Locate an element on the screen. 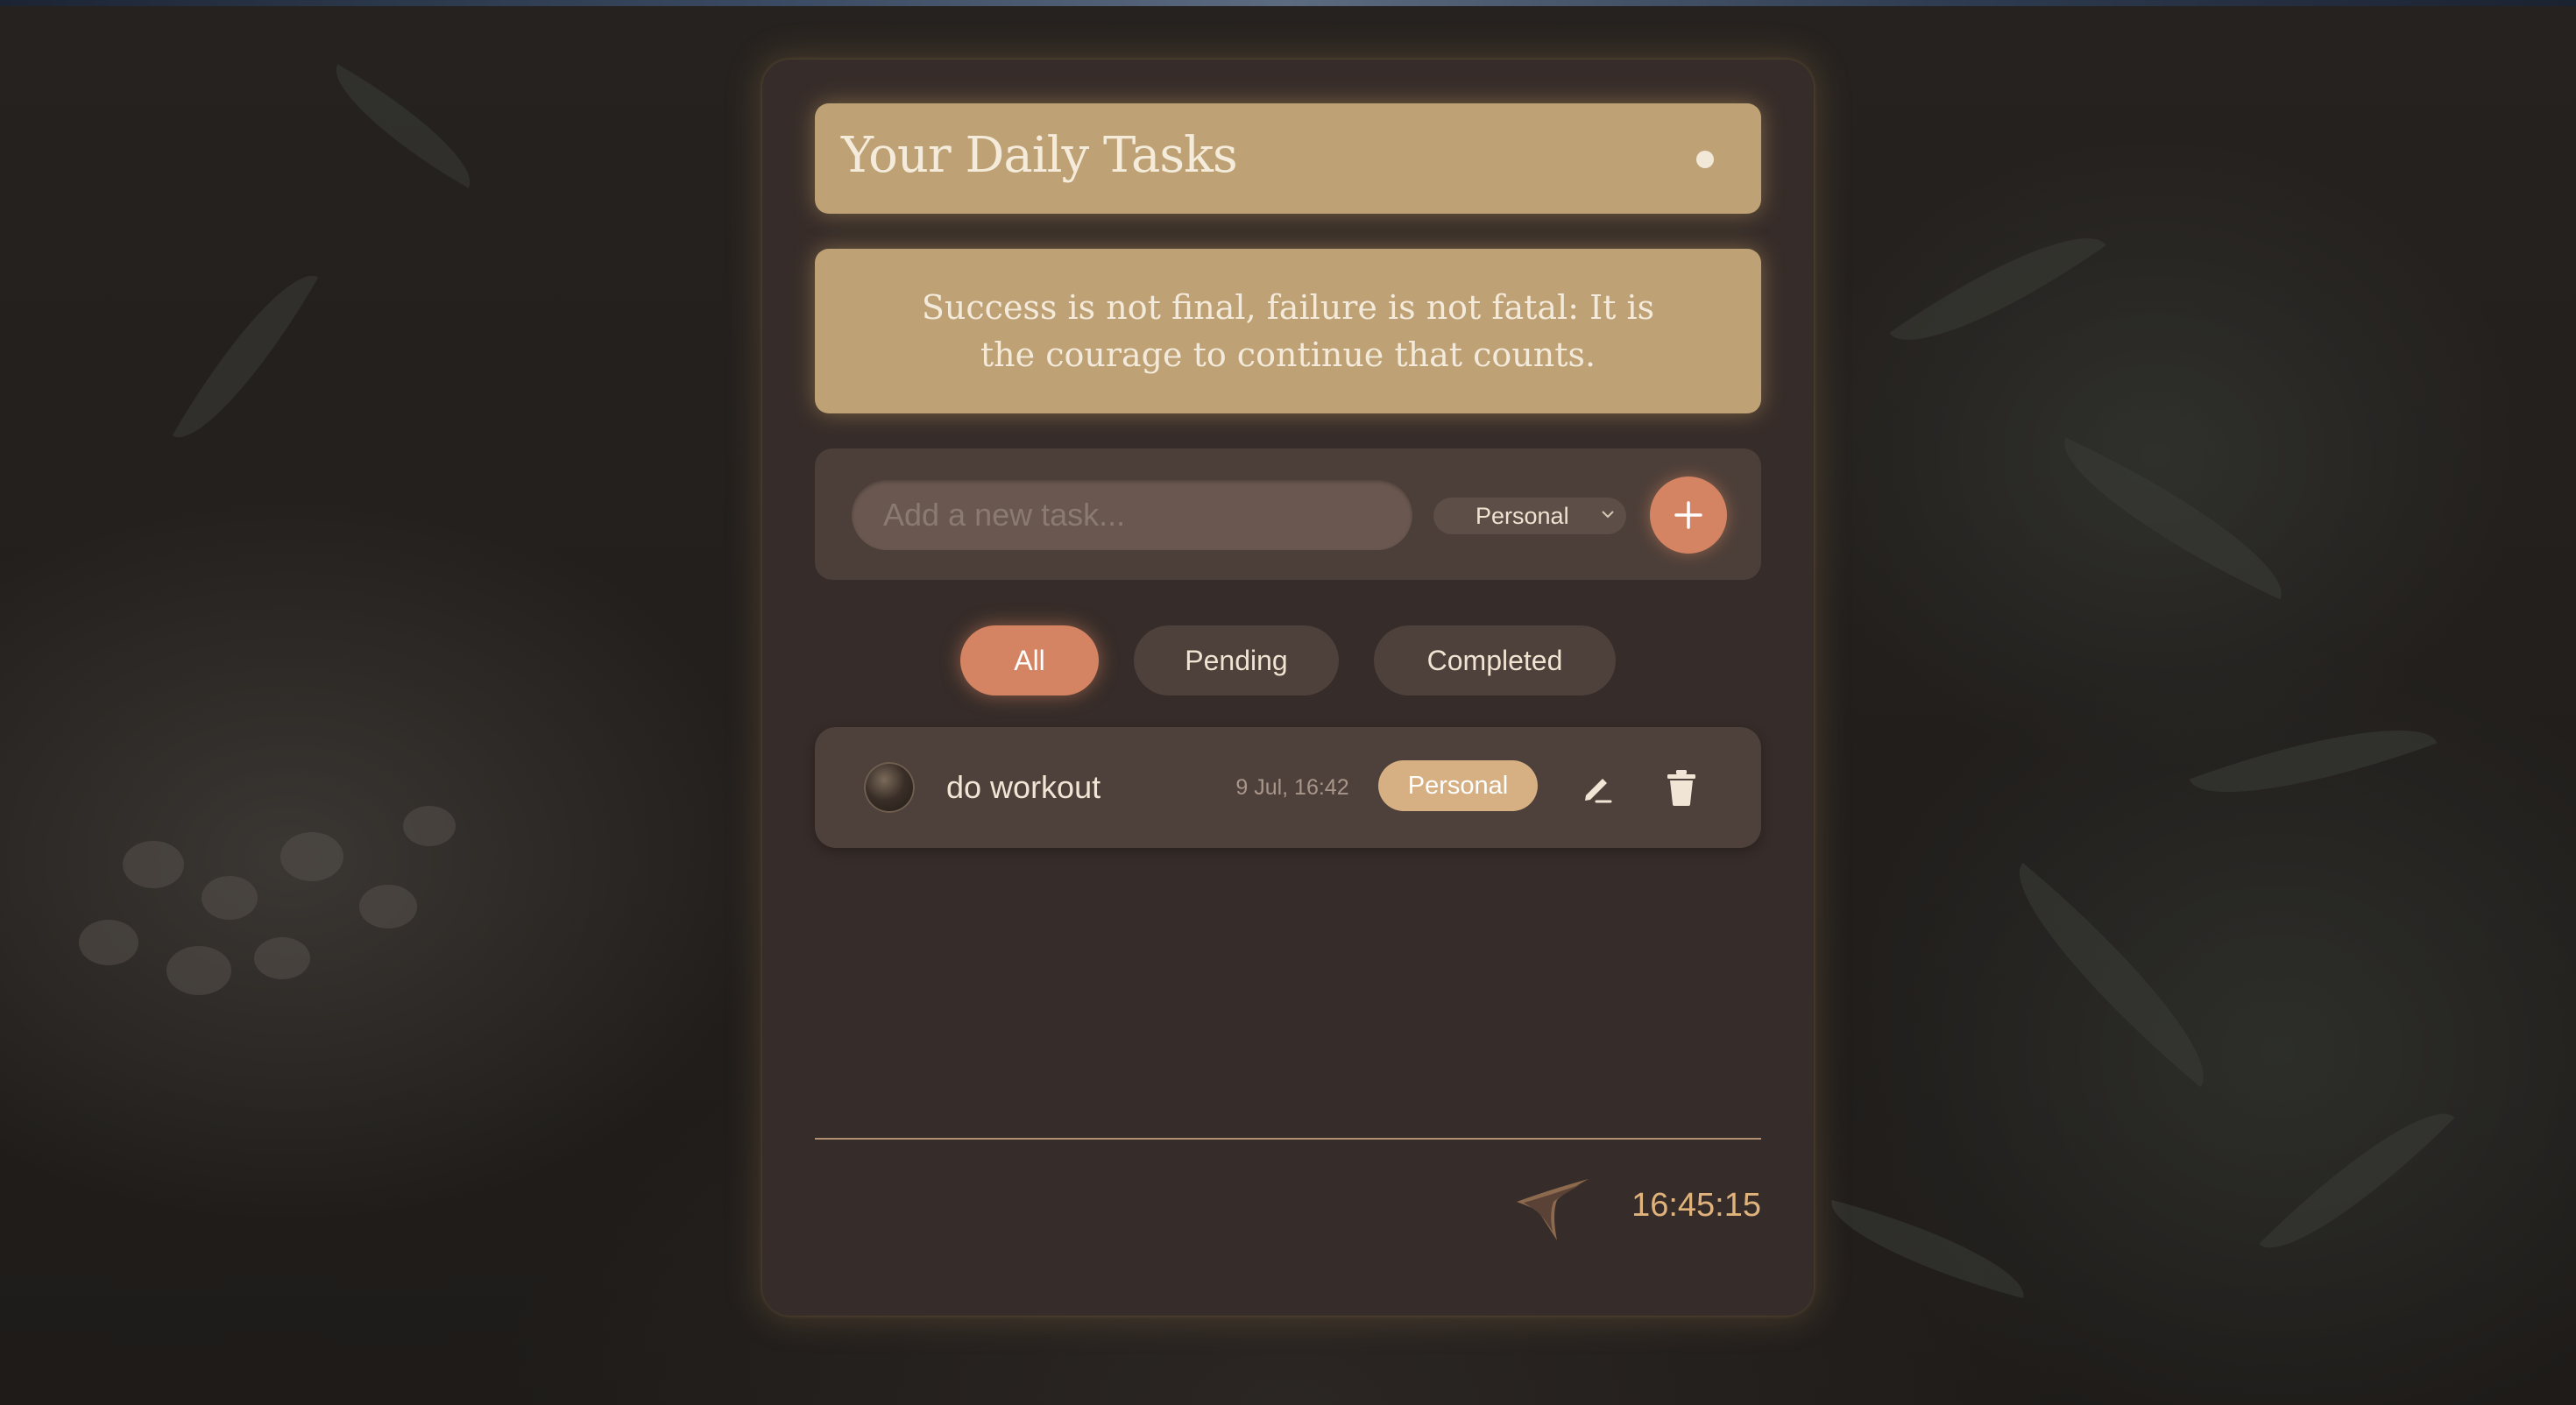 The width and height of the screenshot is (2576, 1405). category-select: Personal is located at coordinates (1529, 516).